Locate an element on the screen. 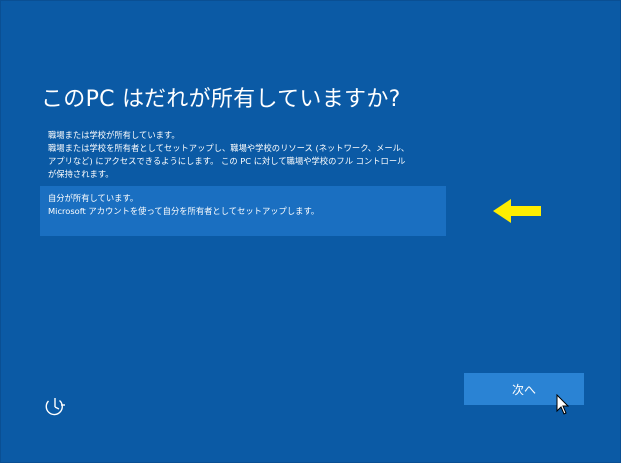  option-work-desc-3: が保持されます。 is located at coordinates (81, 174).